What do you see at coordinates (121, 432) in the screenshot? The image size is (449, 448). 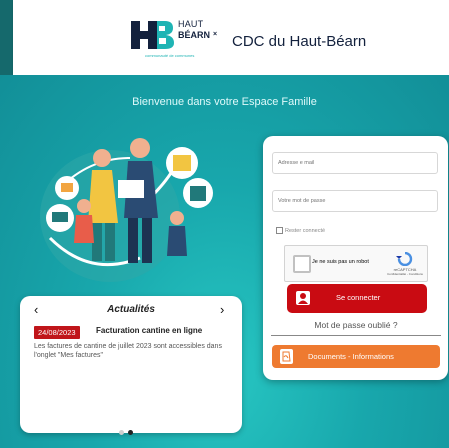 I see `carousel-dot` at bounding box center [121, 432].